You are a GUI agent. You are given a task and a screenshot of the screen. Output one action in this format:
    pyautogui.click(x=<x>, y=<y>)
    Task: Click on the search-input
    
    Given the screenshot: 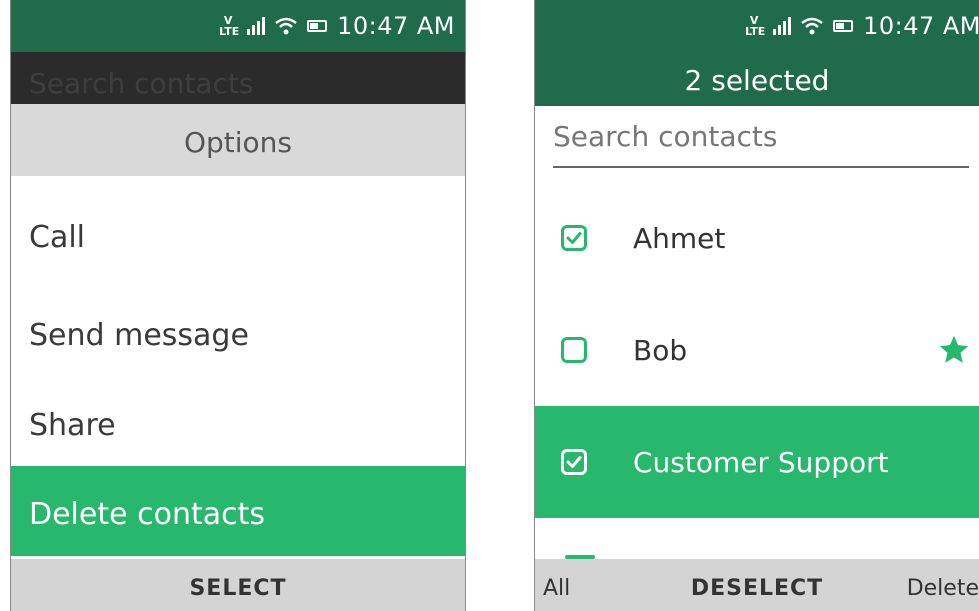 What is the action you would take?
    pyautogui.click(x=761, y=136)
    